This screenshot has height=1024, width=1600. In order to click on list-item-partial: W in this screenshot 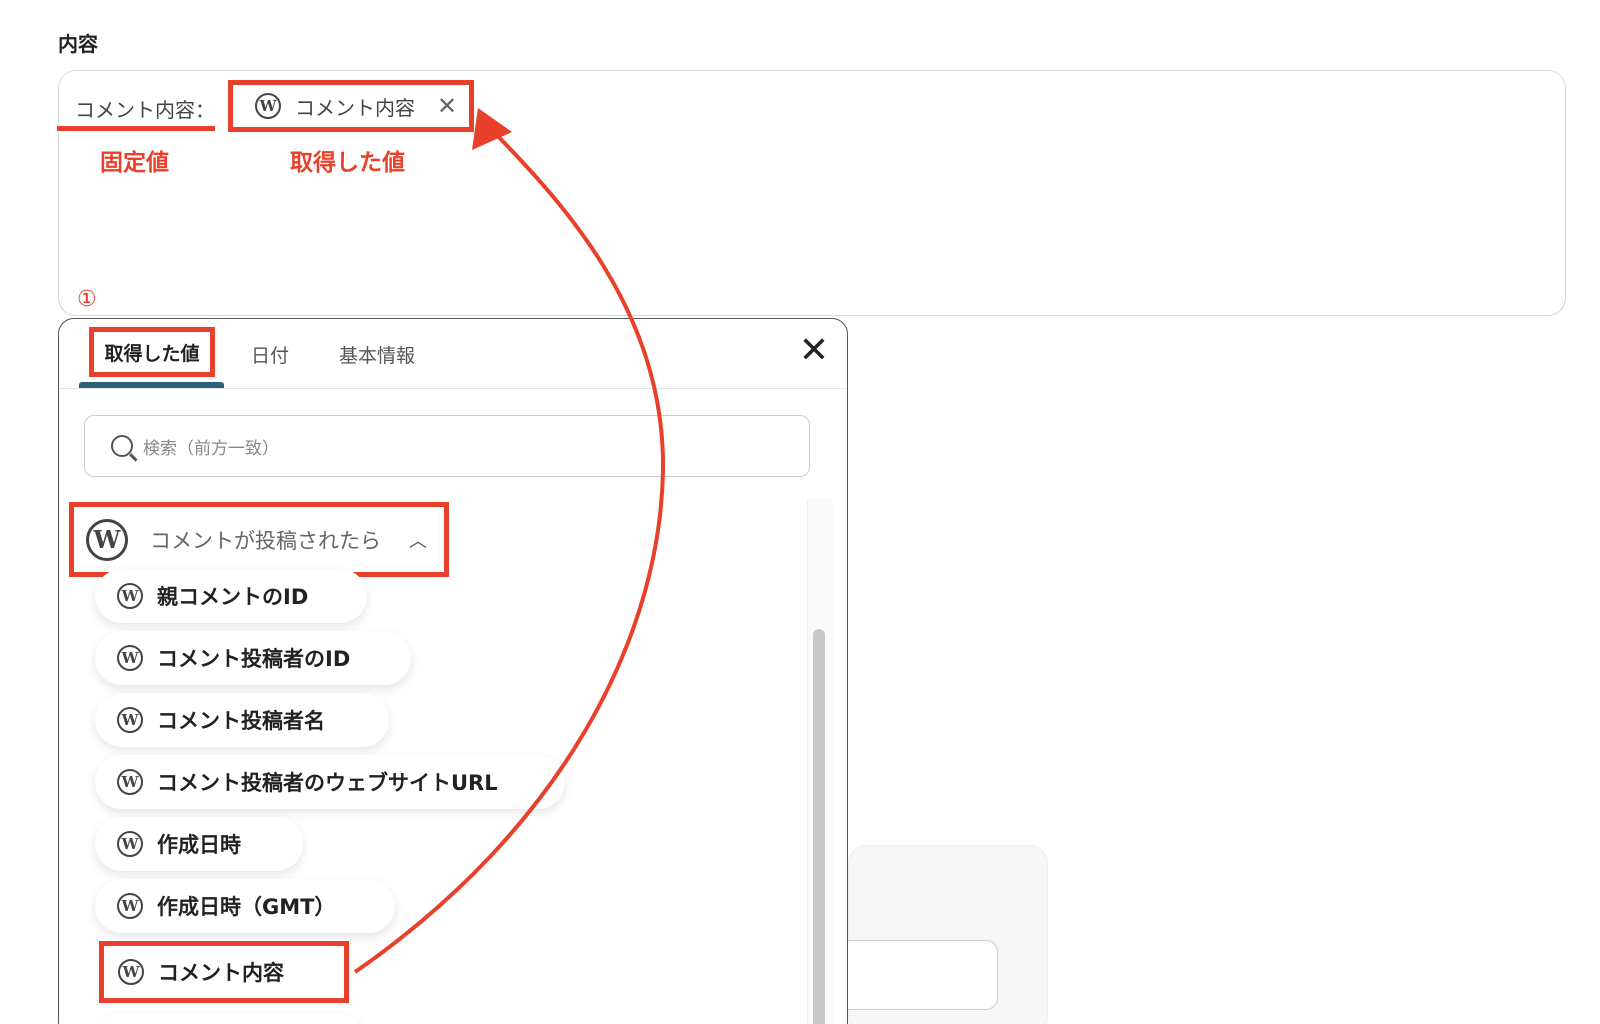, I will do `click(230, 1018)`.